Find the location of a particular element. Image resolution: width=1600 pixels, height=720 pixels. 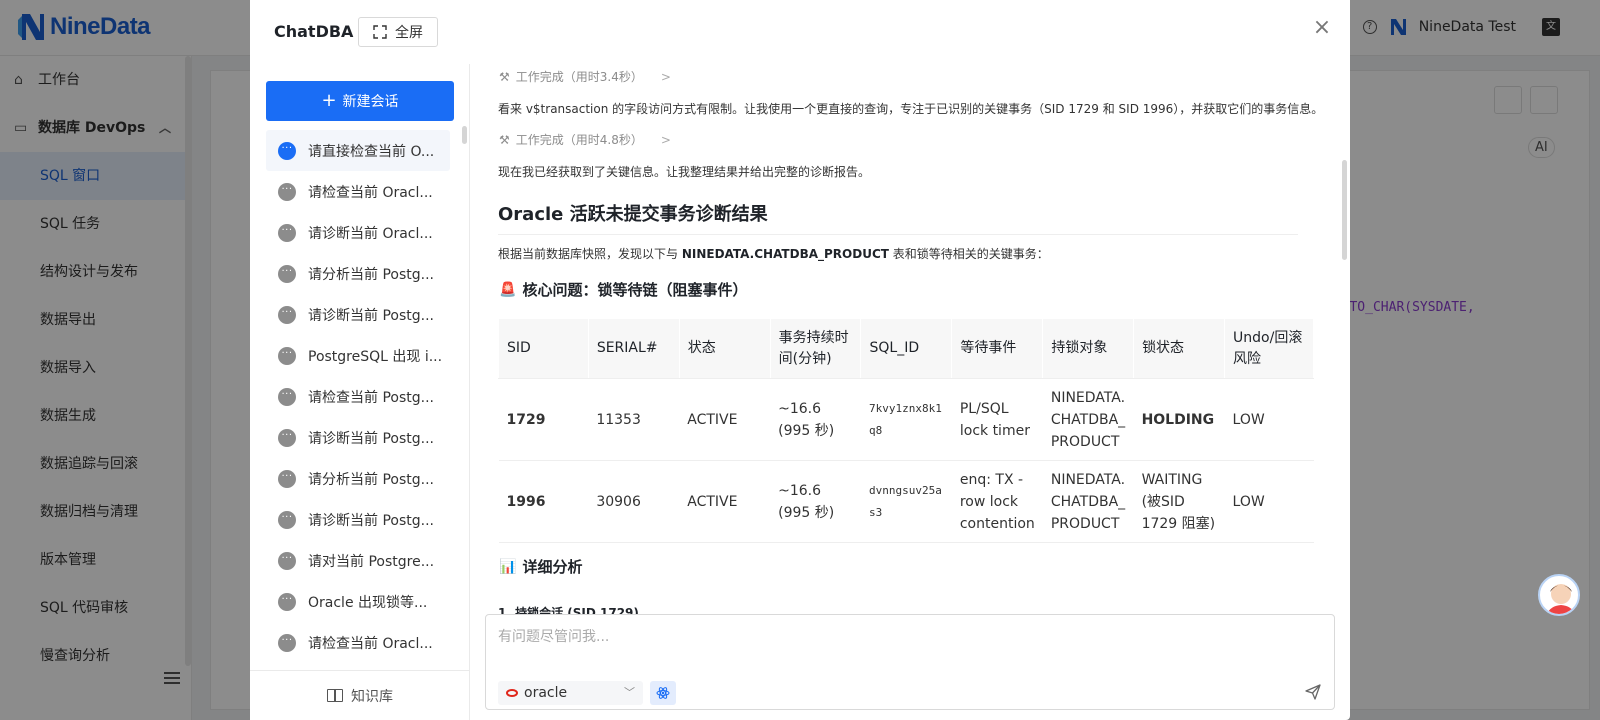

core-issue-heading: 🚨 核心问题：锁等待链（阻塞事件） is located at coordinates (623, 289).